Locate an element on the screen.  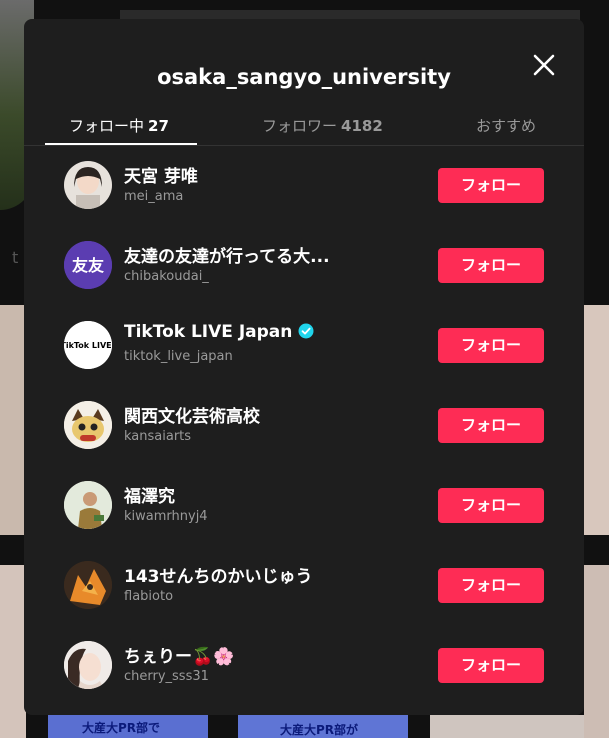
account-name: TikTok LIVE Japan is located at coordinates (219, 332).